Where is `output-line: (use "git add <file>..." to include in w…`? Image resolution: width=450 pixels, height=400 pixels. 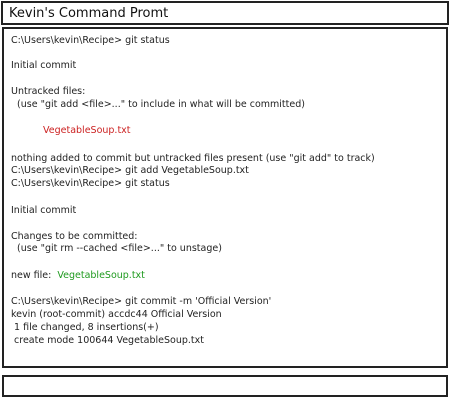
output-line: (use "git add <file>..." to include in w… is located at coordinates (158, 104).